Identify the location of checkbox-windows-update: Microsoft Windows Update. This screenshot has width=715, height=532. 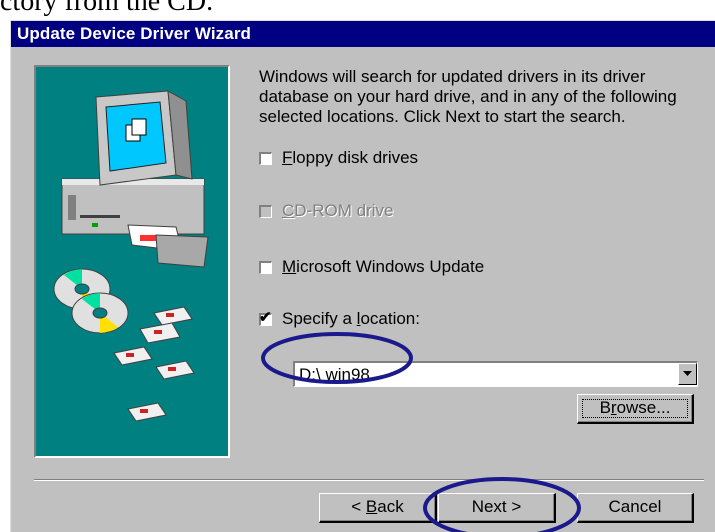
(371, 267).